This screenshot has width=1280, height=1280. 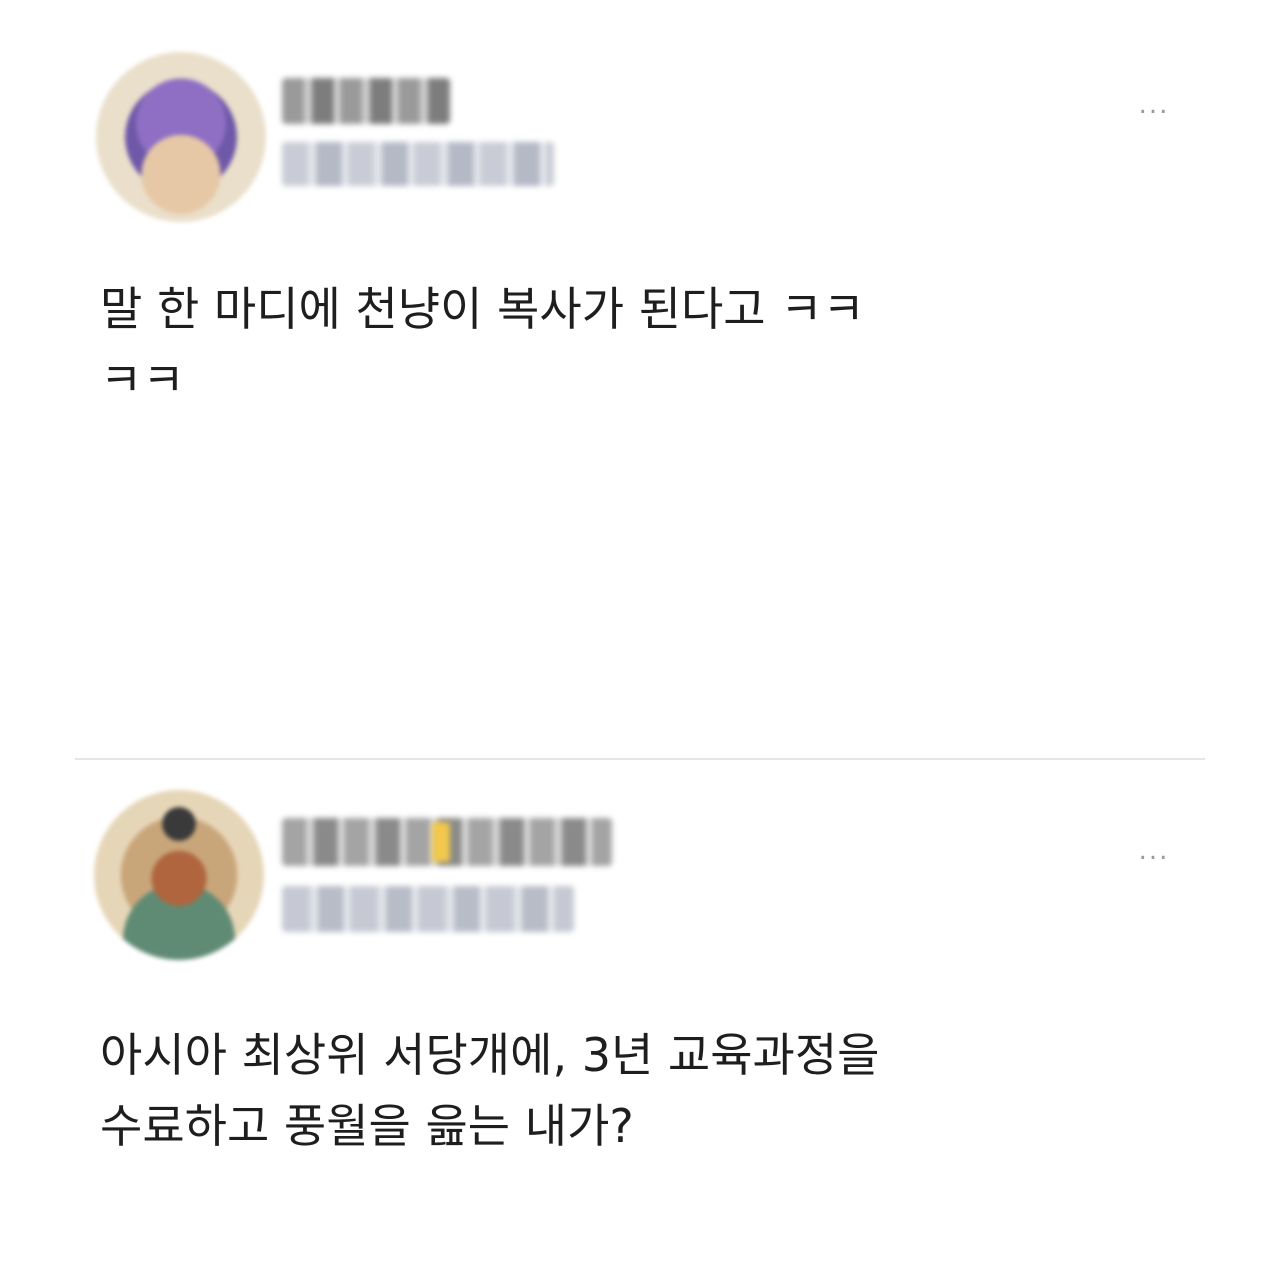 What do you see at coordinates (490, 1091) in the screenshot?
I see `post-body-text: 아시아 최상위 서당개에, 3년 교육과정을 수료하고 풍월을 읊는 내가?` at bounding box center [490, 1091].